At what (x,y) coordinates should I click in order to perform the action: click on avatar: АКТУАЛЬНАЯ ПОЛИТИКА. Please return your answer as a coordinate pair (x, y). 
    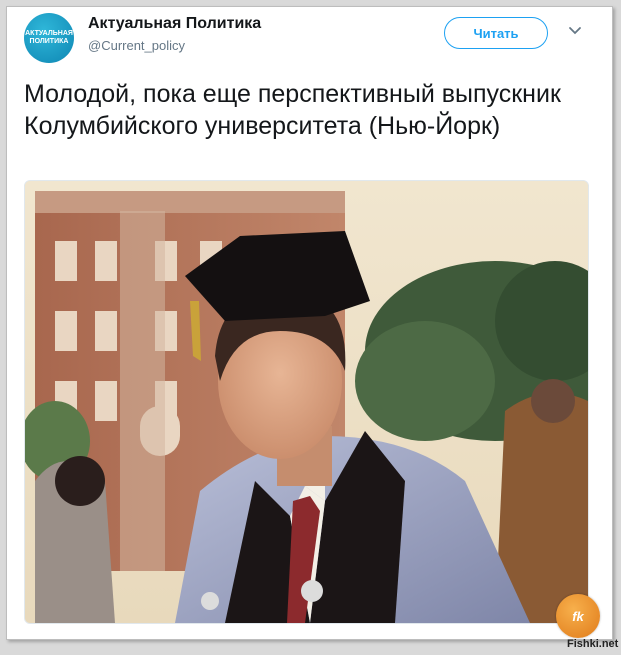
    Looking at the image, I should click on (49, 38).